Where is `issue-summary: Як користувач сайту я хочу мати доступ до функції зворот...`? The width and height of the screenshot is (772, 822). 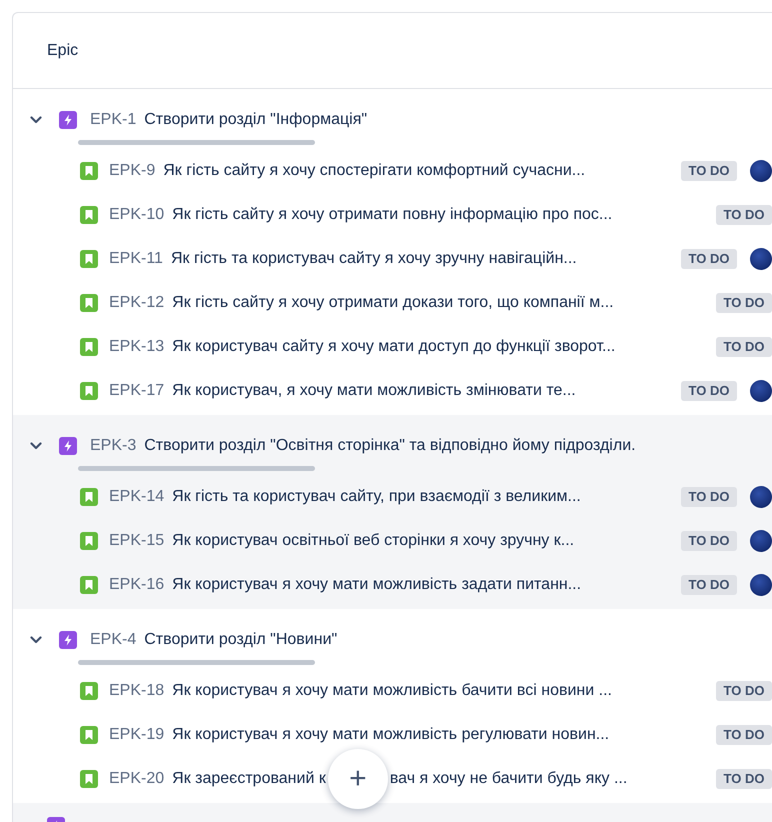 issue-summary: Як користувач сайту я хочу мати доступ до функції зворот... is located at coordinates (394, 347).